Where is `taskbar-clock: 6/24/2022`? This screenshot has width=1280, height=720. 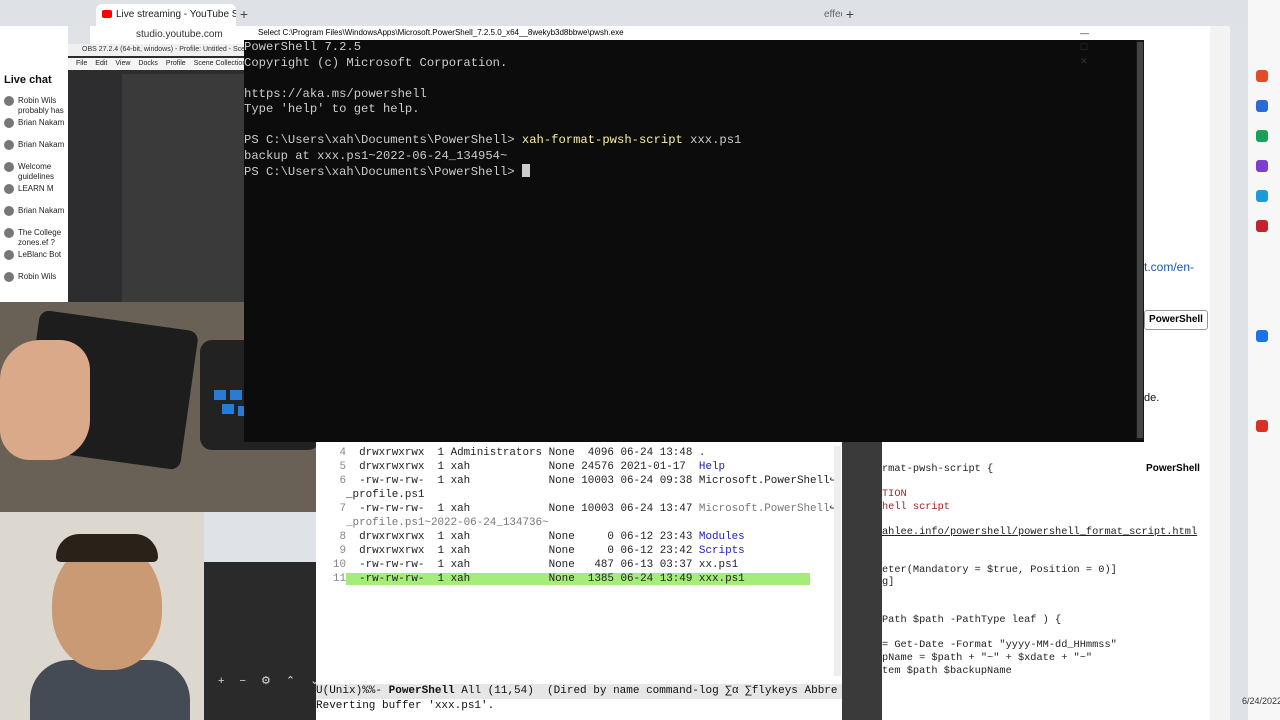 taskbar-clock: 6/24/2022 is located at coordinates (1261, 701).